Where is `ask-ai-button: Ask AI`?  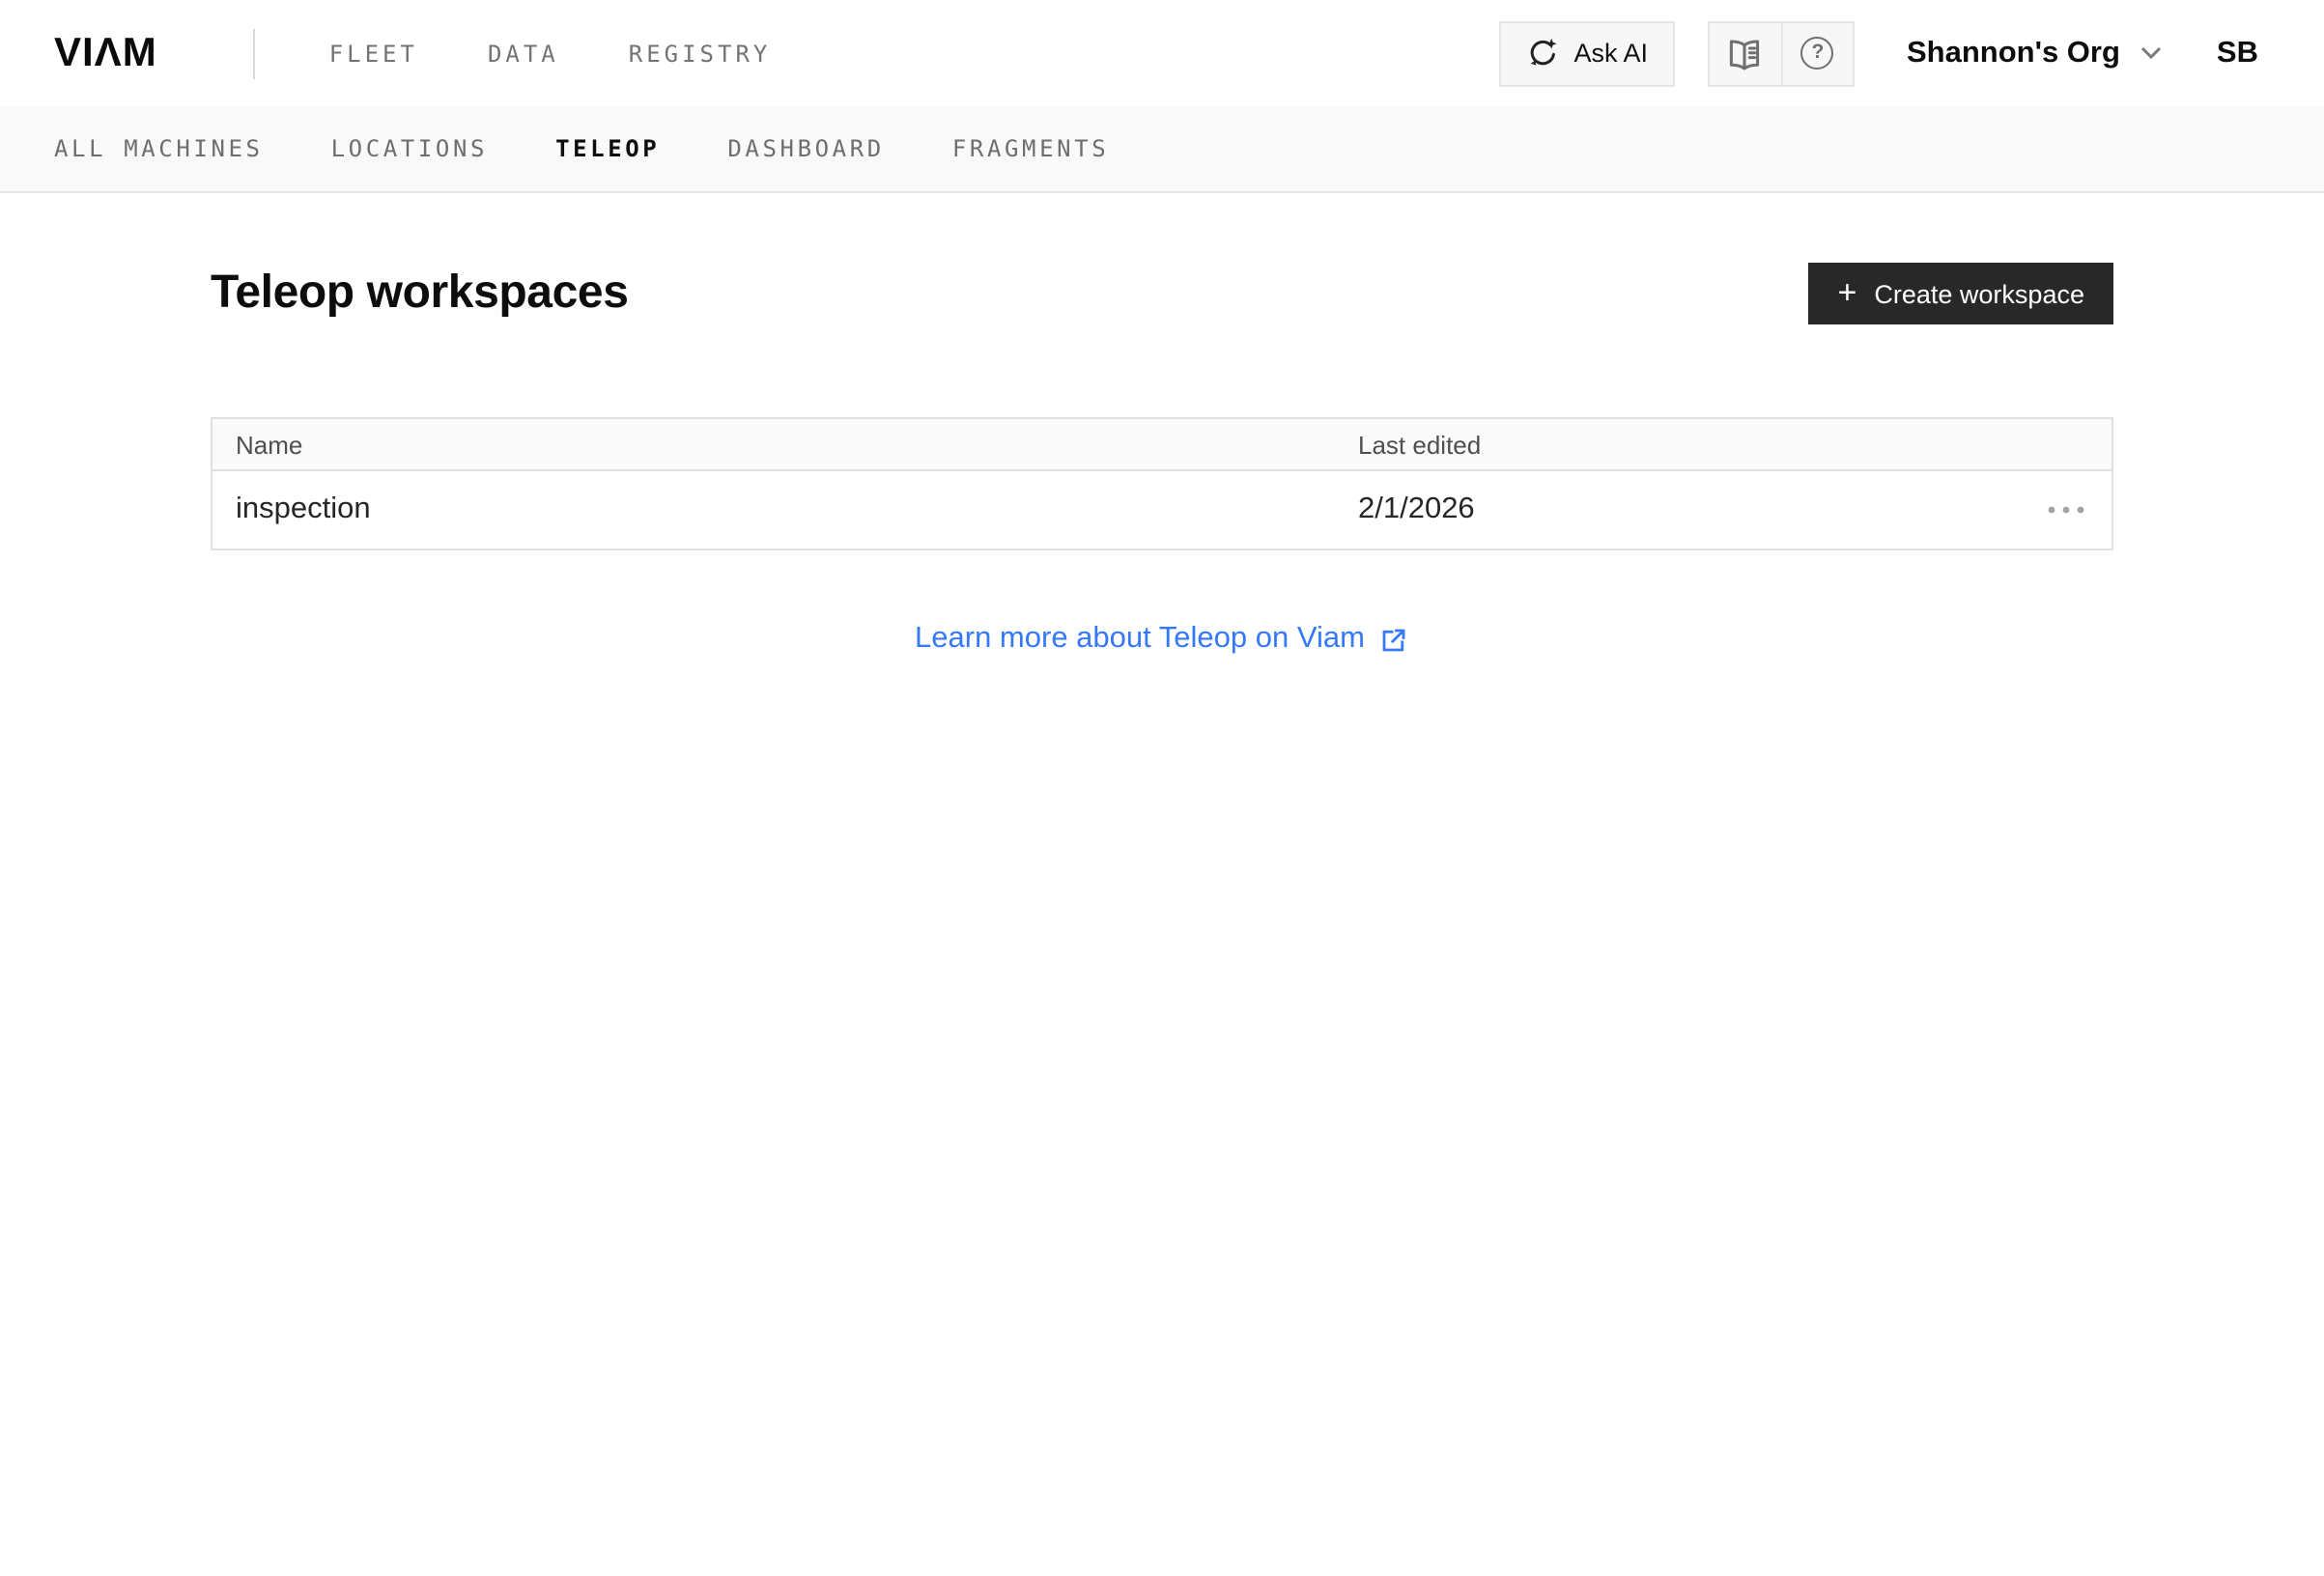
ask-ai-button: Ask AI is located at coordinates (1586, 53).